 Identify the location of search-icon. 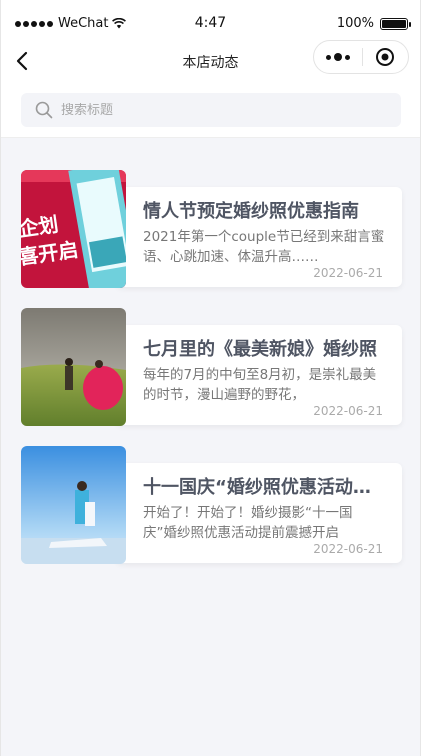
(44, 110).